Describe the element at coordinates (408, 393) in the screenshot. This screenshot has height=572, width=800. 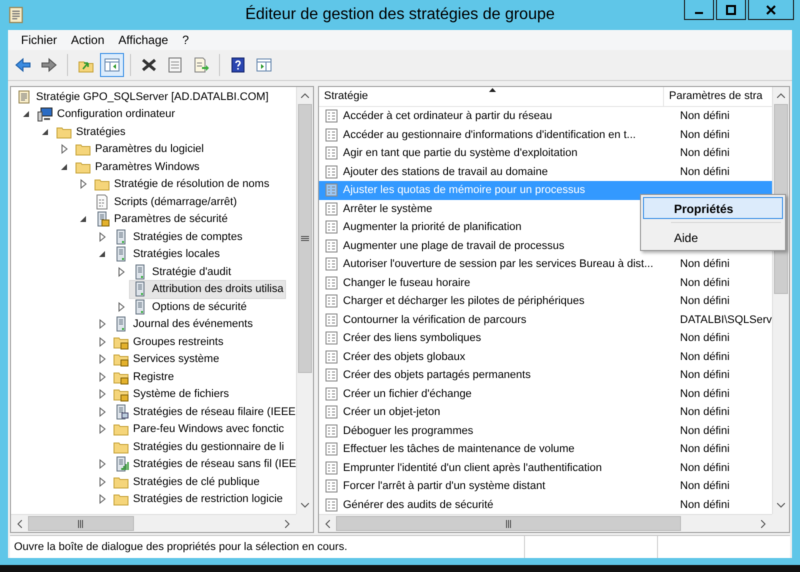
I see `policy-name: Créer un fichier d'échange` at that location.